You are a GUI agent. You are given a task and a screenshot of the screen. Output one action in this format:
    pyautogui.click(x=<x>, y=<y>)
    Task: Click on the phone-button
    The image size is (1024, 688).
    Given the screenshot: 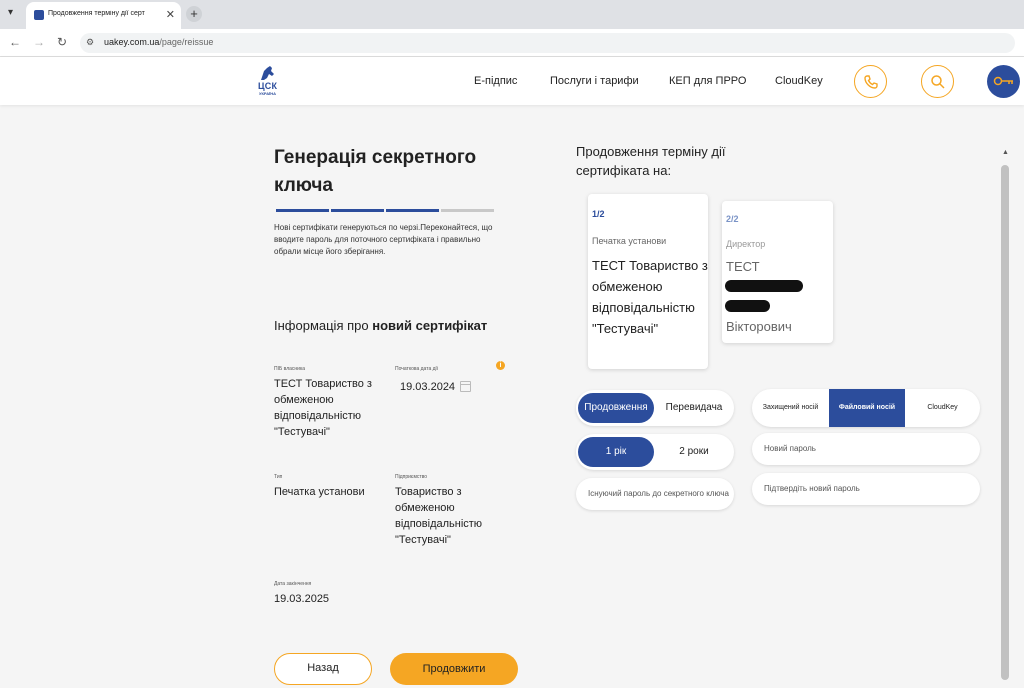 What is the action you would take?
    pyautogui.click(x=870, y=81)
    